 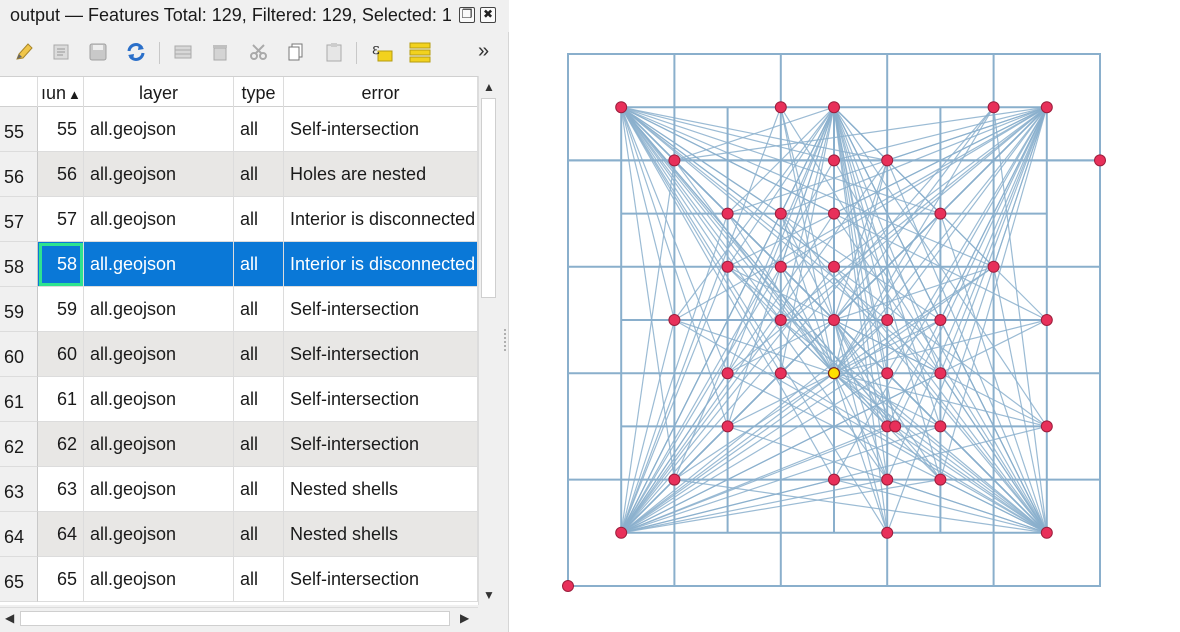 I want to click on cell-num: 63, so click(x=61, y=489).